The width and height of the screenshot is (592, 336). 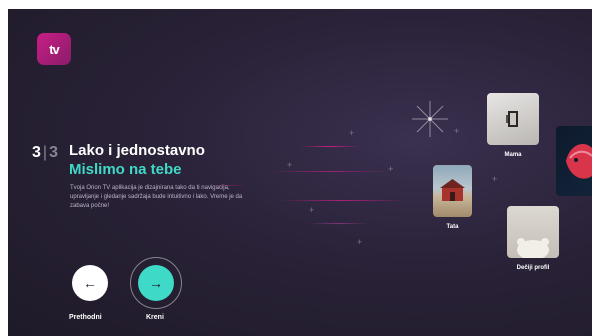 I want to click on profile-card-partial, so click(x=574, y=161).